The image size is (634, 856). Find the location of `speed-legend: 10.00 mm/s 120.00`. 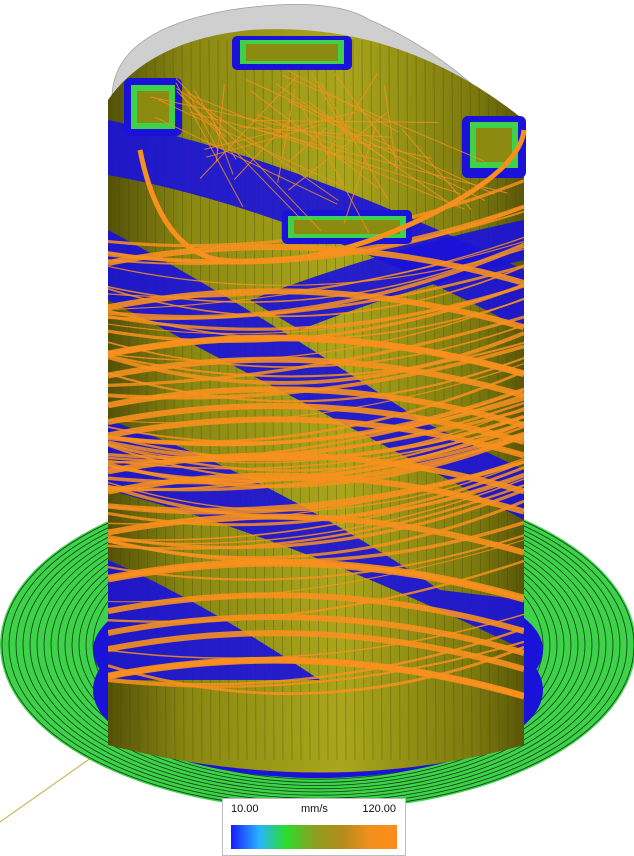

speed-legend: 10.00 mm/s 120.00 is located at coordinates (314, 827).